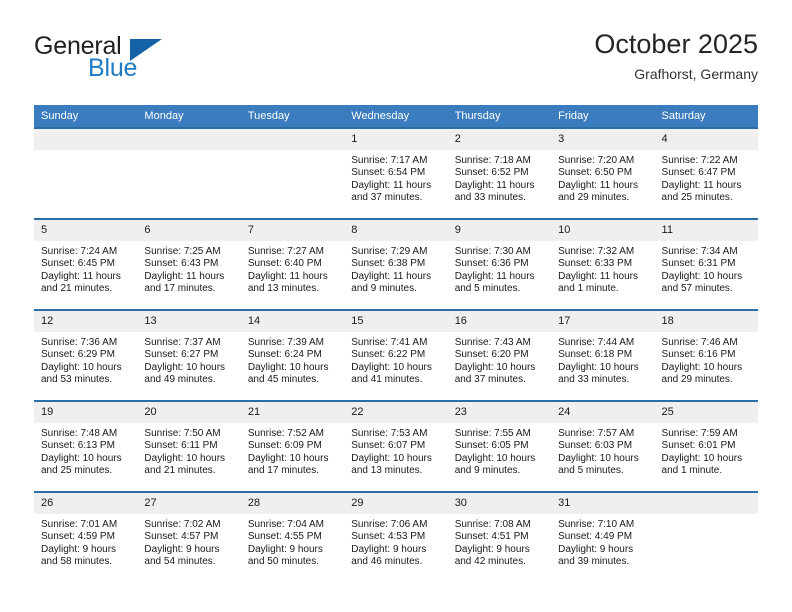  Describe the element at coordinates (706, 412) in the screenshot. I see `day-number: 25` at that location.